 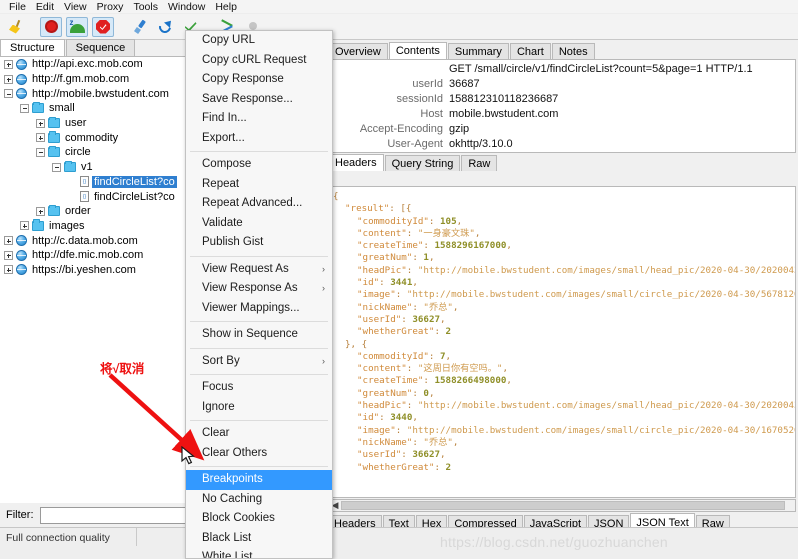 What do you see at coordinates (259, 335) in the screenshot?
I see `context-menu-item-show-in-sequence: Show in Sequence` at bounding box center [259, 335].